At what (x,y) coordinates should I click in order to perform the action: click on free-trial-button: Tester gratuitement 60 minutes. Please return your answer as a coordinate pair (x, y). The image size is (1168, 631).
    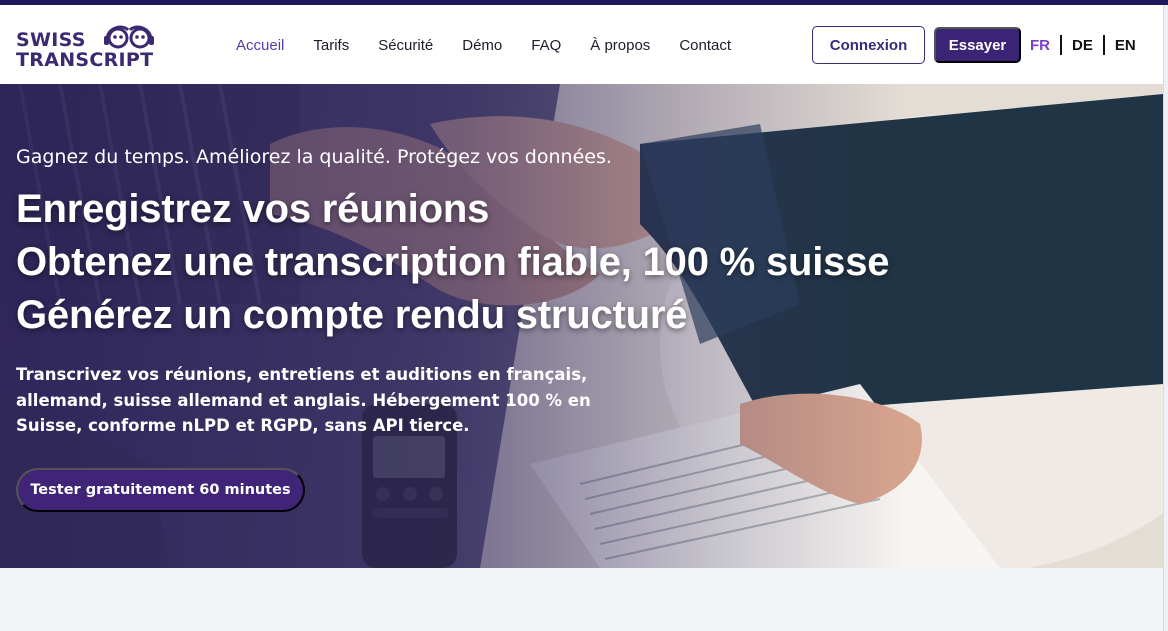
    Looking at the image, I should click on (160, 490).